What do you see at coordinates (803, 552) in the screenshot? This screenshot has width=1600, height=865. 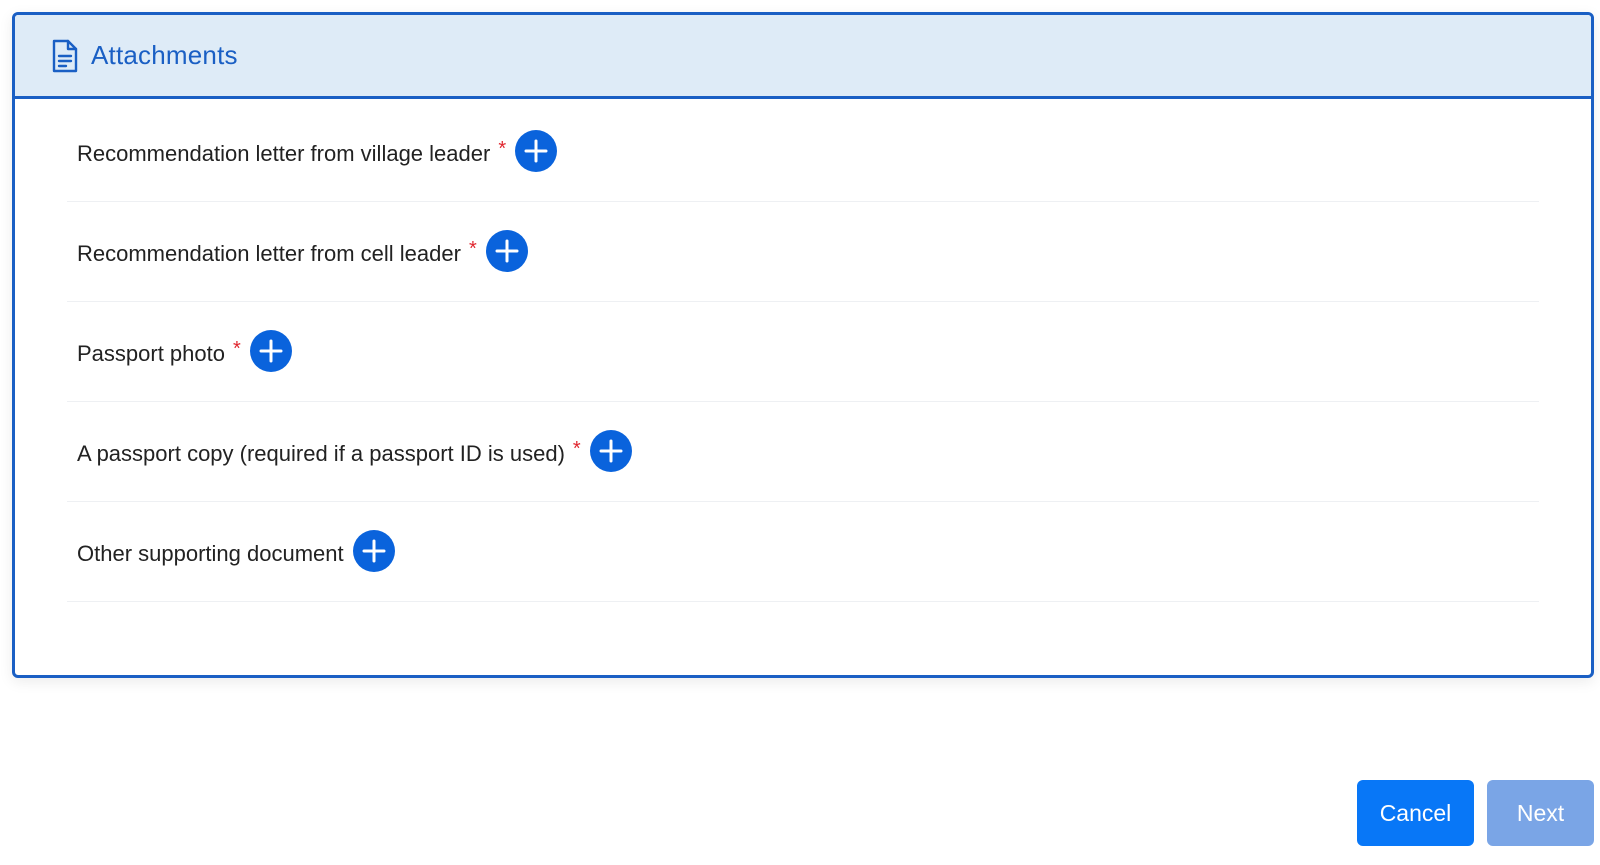 I see `attachment-row: Other supporting document` at bounding box center [803, 552].